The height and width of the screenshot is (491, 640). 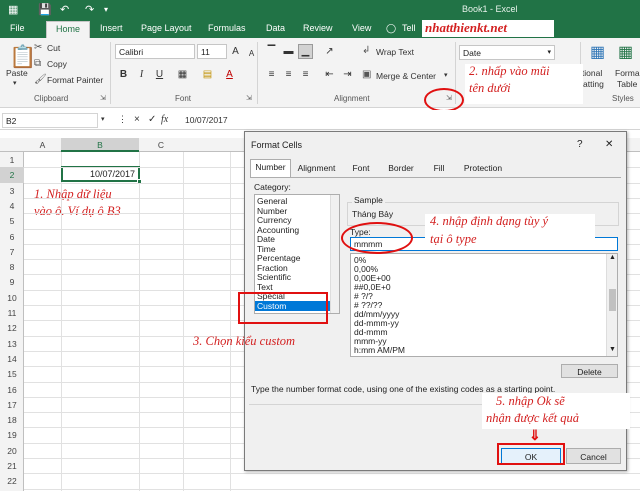 I want to click on tab-page-layout: Page Layout, so click(x=166, y=28).